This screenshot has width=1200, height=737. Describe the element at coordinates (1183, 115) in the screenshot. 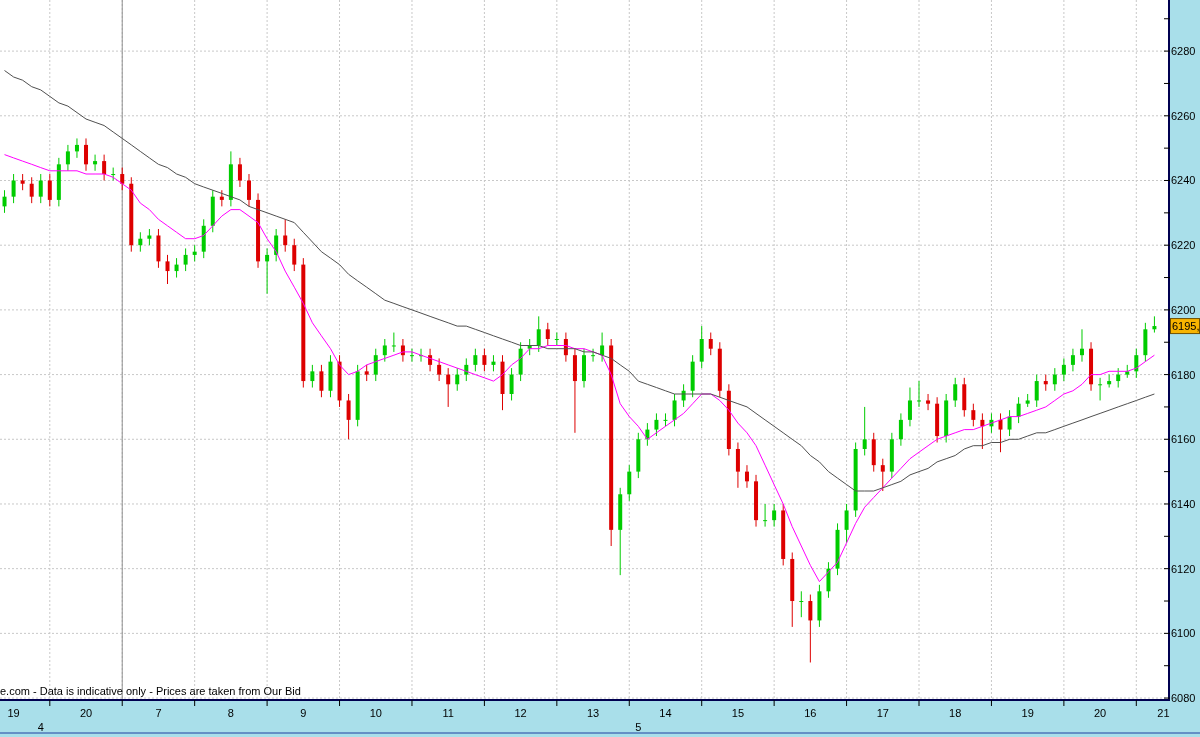

I see `y-axis-label: 6260` at that location.